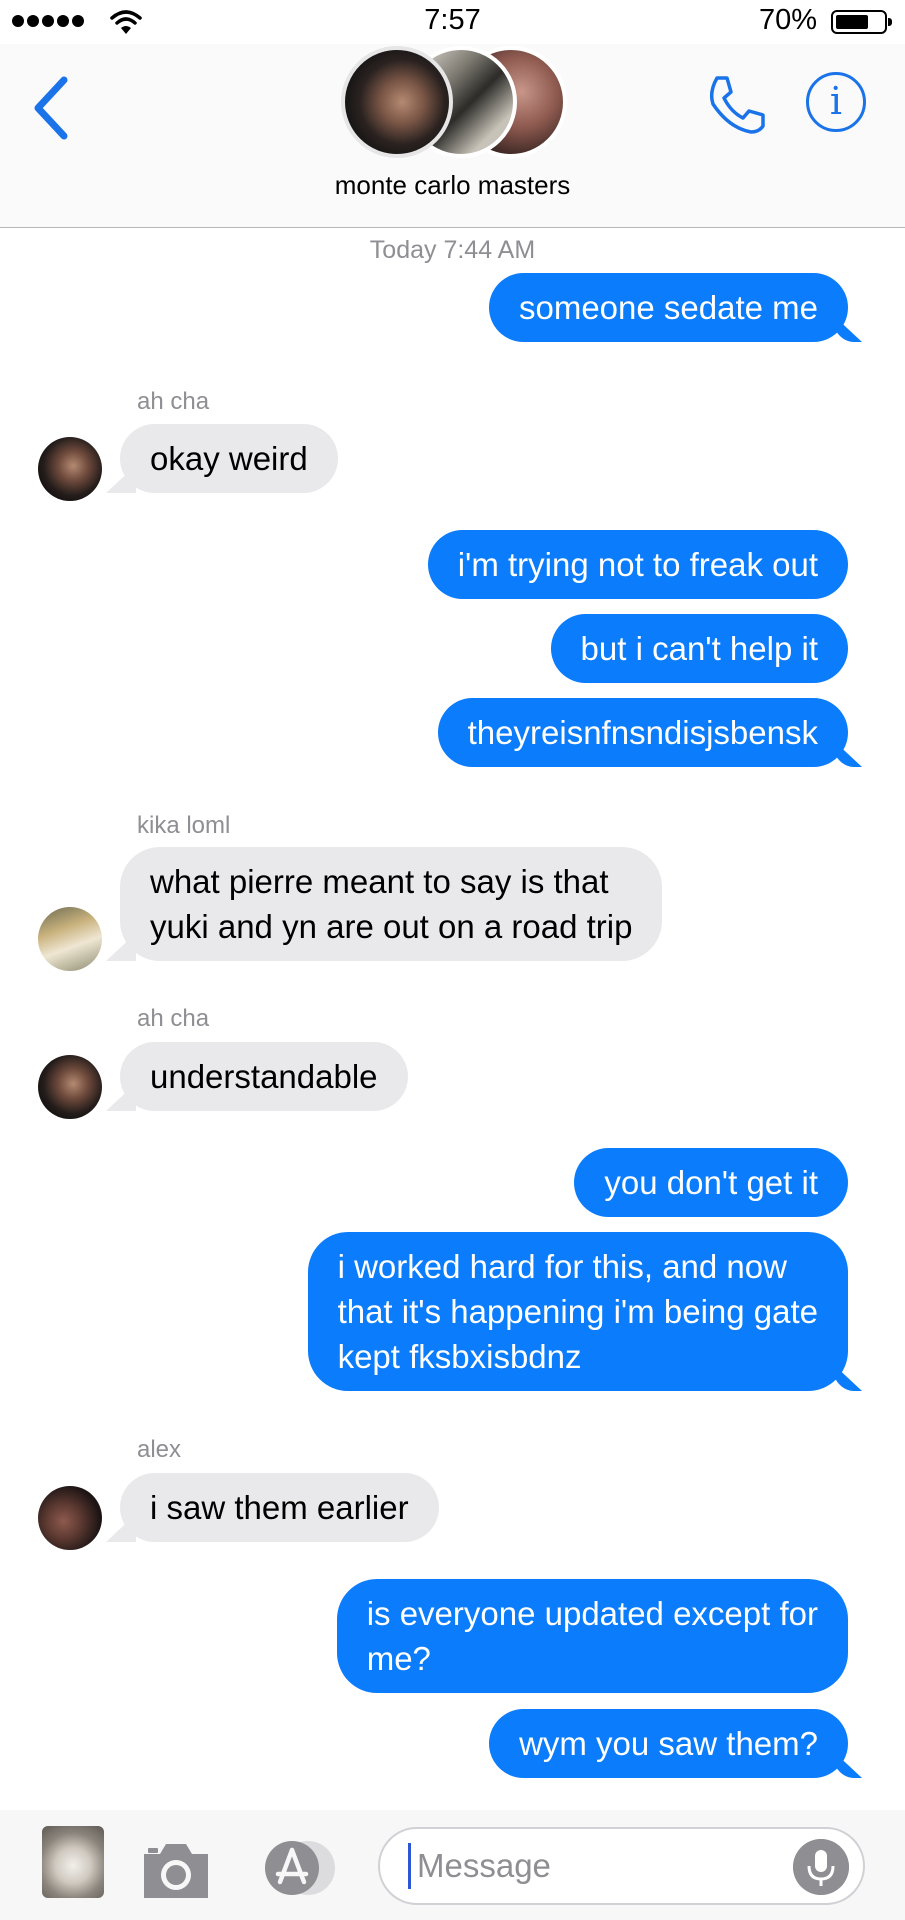 The width and height of the screenshot is (905, 1920). I want to click on message-bubble-incoming: okay weird, so click(229, 458).